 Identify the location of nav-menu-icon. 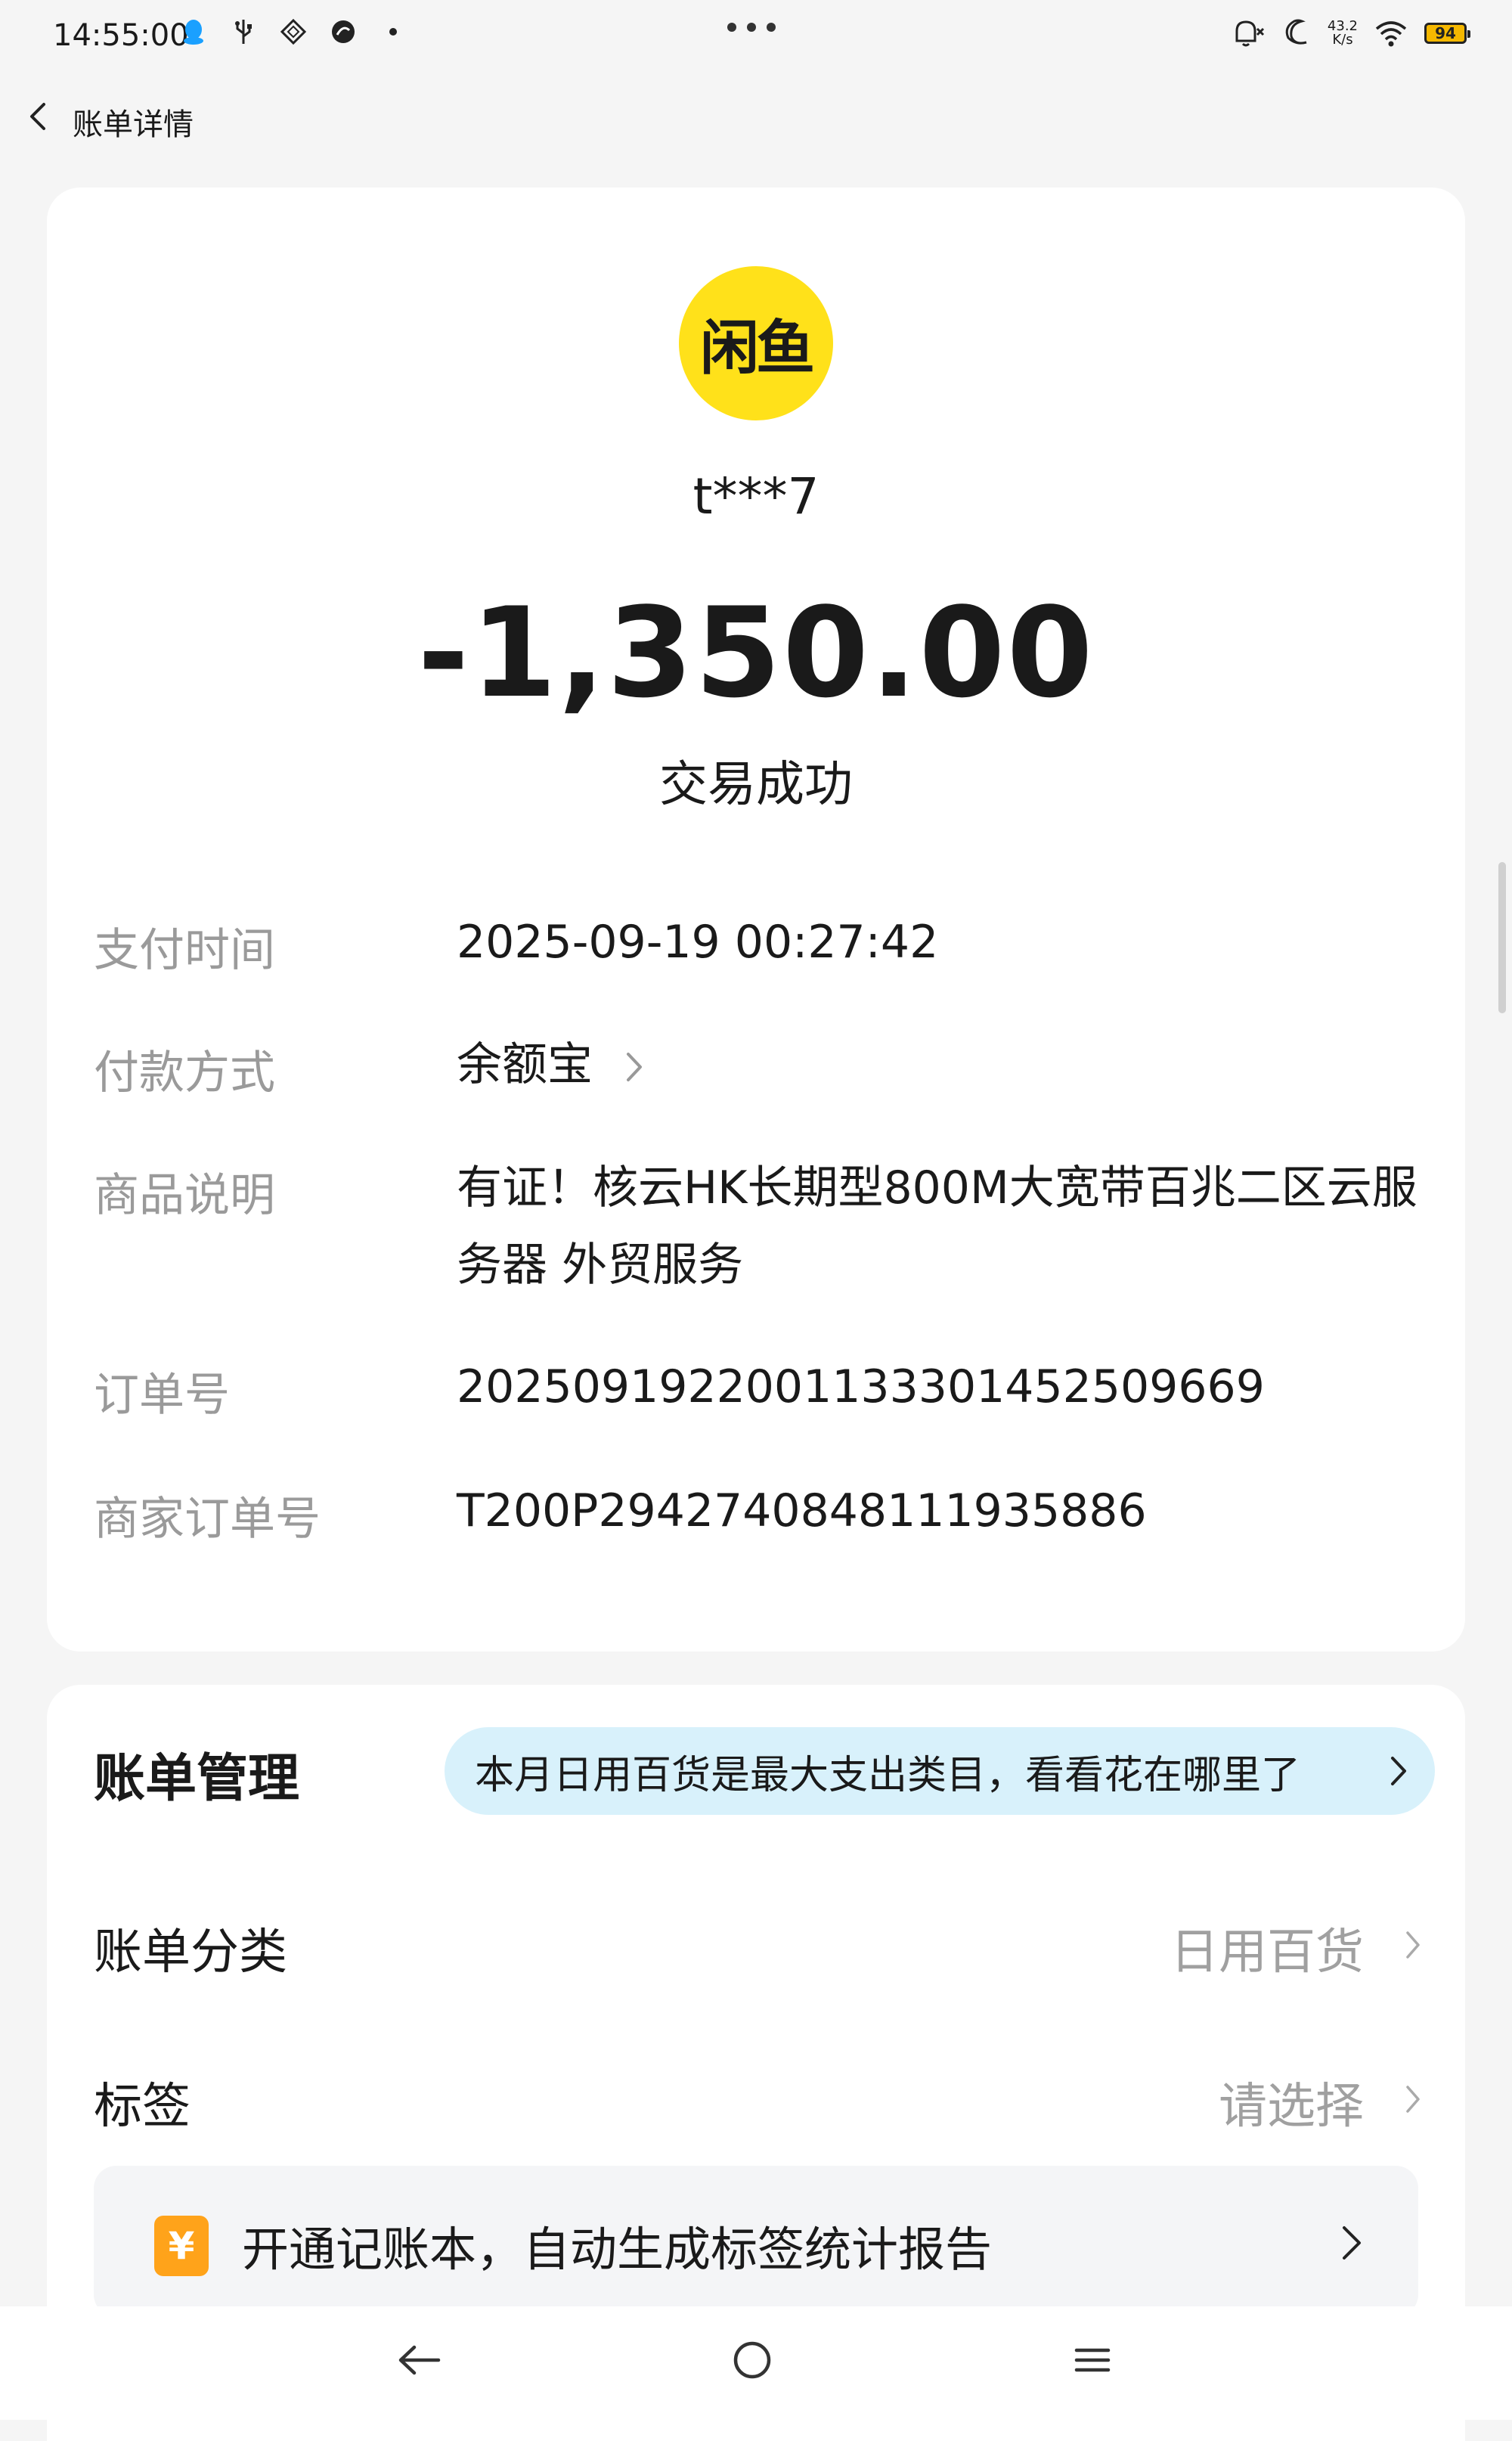
(1092, 2360).